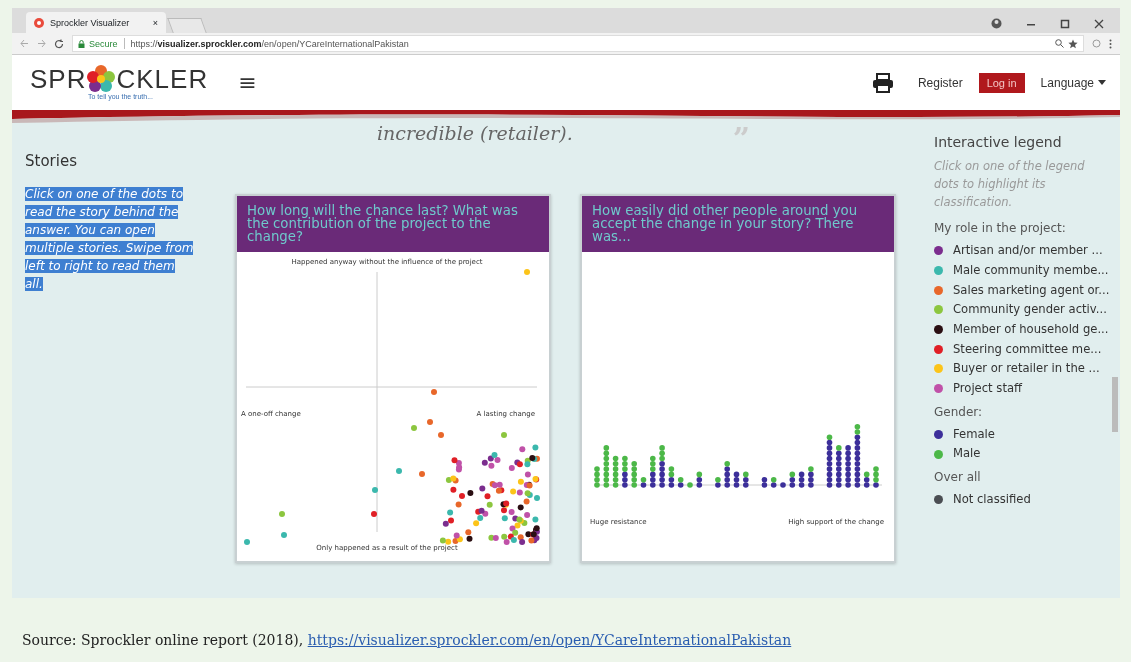  Describe the element at coordinates (998, 142) in the screenshot. I see `legend-title: Interactive legend` at that location.